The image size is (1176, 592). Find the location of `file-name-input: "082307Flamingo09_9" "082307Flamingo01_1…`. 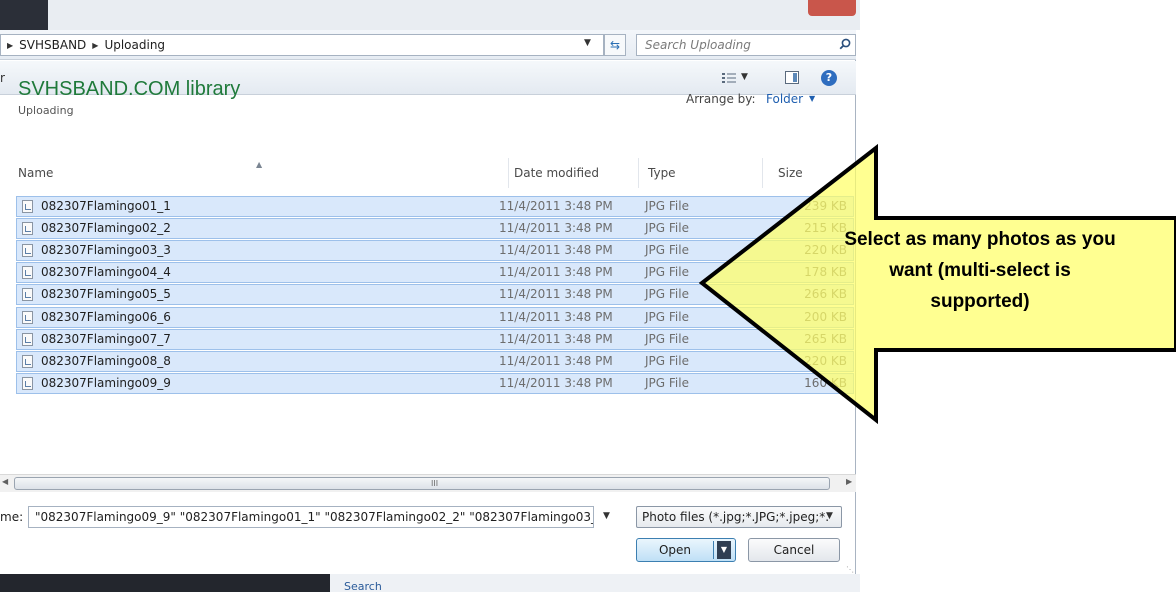

file-name-input: "082307Flamingo09_9" "082307Flamingo01_1… is located at coordinates (311, 517).